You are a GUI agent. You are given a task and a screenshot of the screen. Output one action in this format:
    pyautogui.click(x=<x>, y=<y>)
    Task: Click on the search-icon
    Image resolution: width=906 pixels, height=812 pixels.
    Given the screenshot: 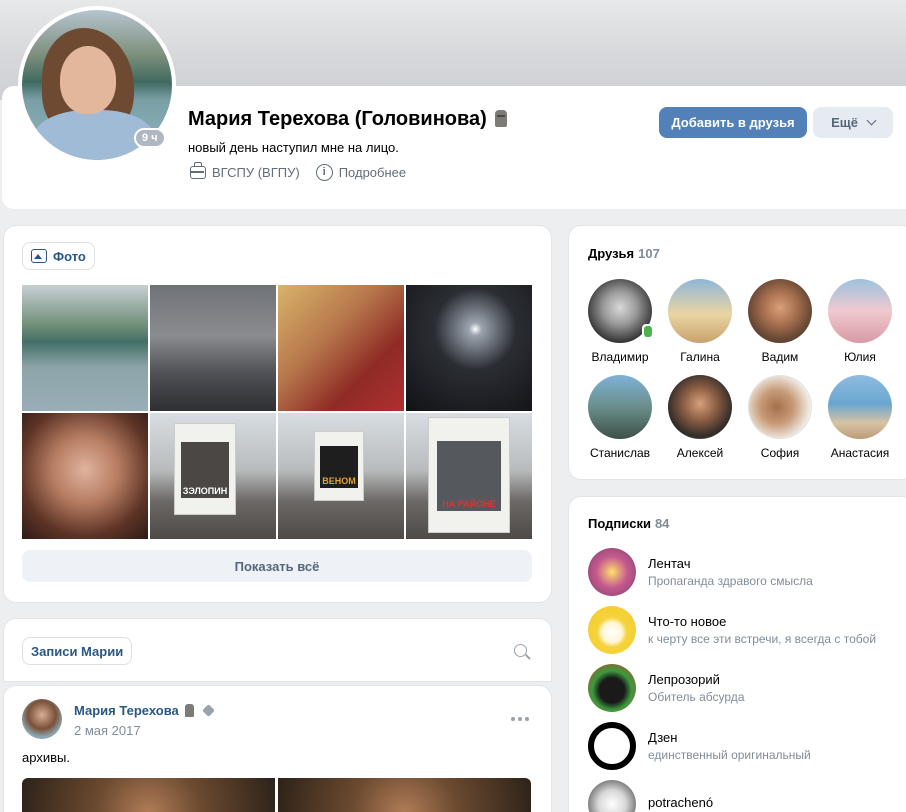 What is the action you would take?
    pyautogui.click(x=520, y=650)
    